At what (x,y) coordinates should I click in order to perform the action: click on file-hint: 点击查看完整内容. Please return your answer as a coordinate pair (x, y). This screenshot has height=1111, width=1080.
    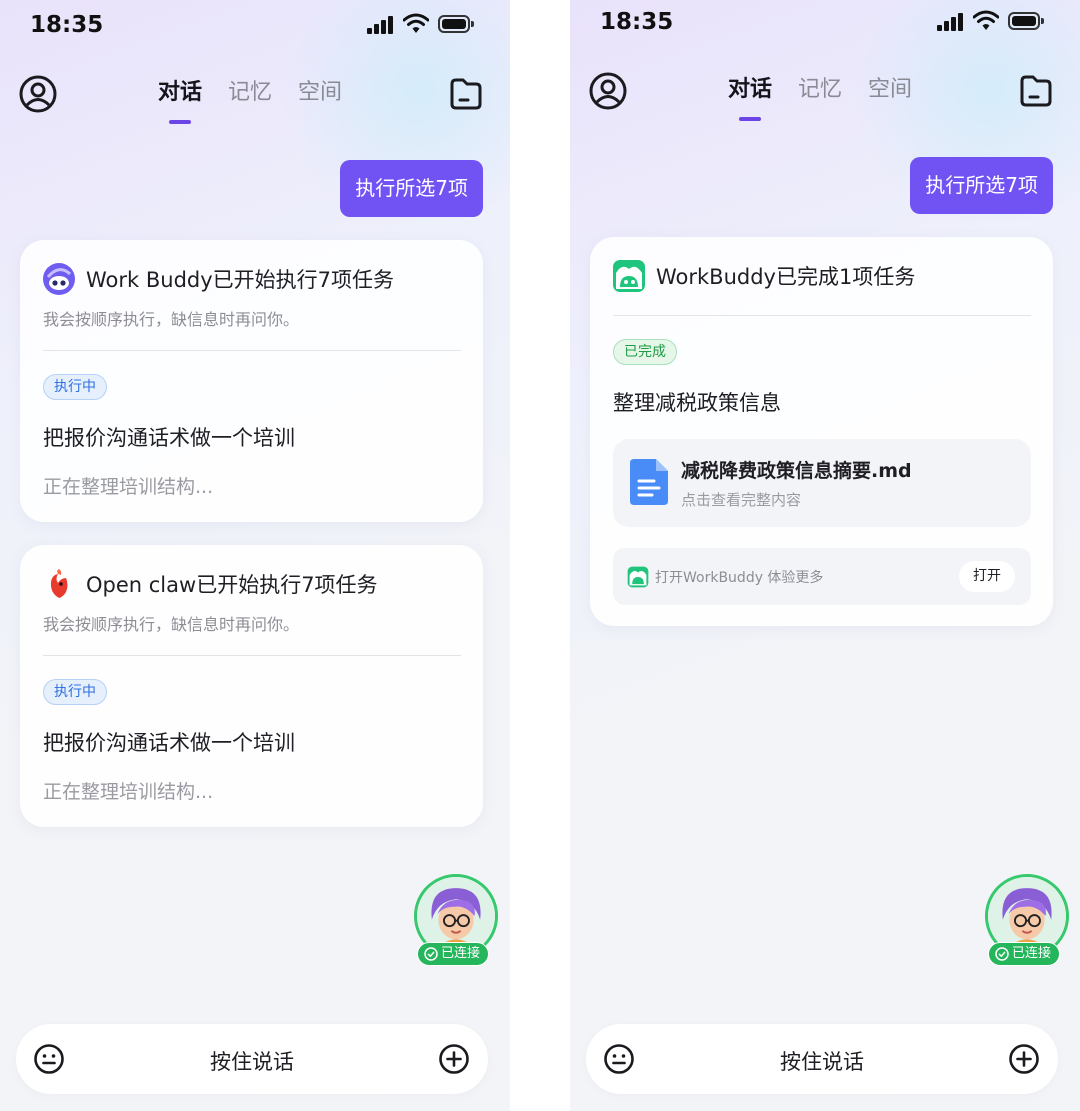
    Looking at the image, I should click on (741, 500).